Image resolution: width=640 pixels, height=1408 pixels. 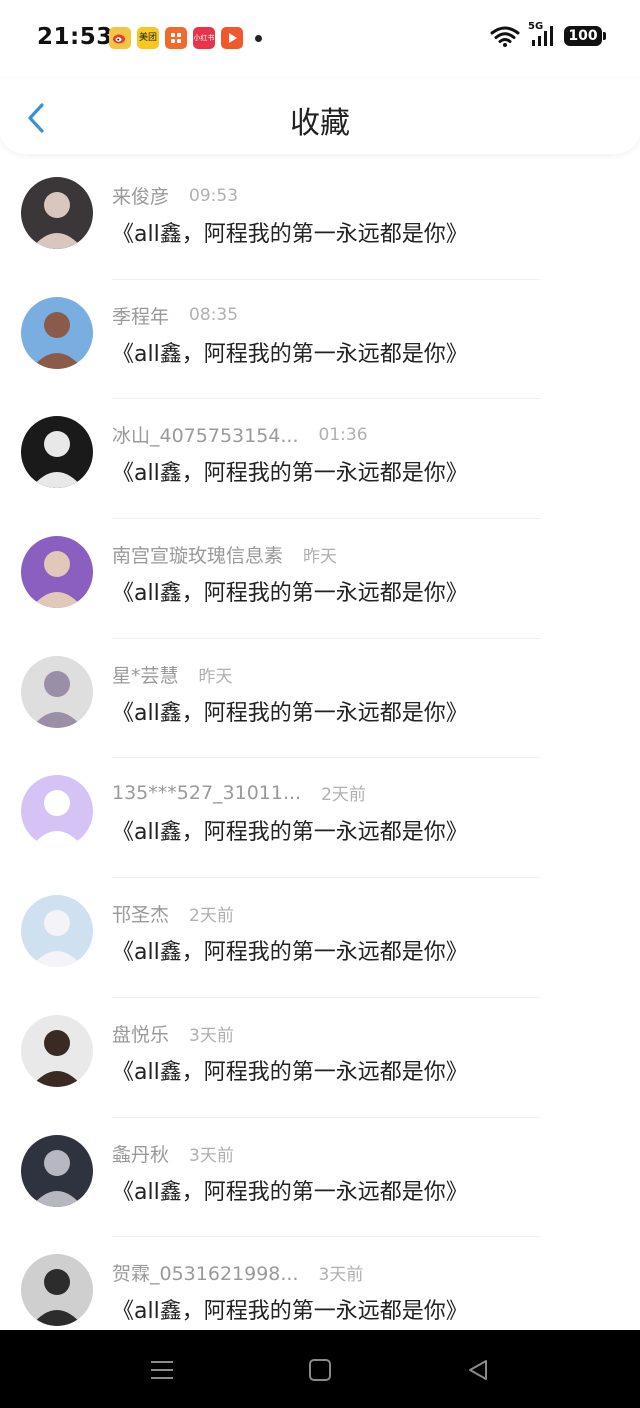 What do you see at coordinates (140, 913) in the screenshot?
I see `username: 邗圣杰` at bounding box center [140, 913].